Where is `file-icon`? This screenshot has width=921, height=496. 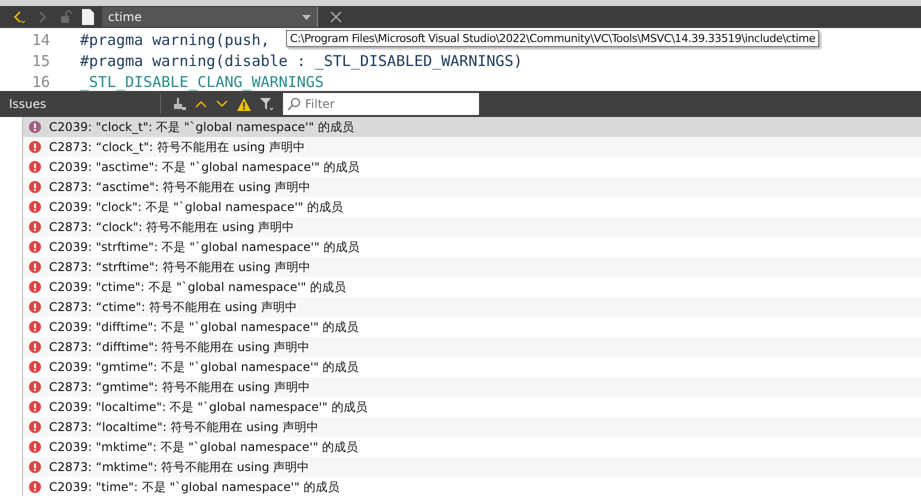
file-icon is located at coordinates (88, 17).